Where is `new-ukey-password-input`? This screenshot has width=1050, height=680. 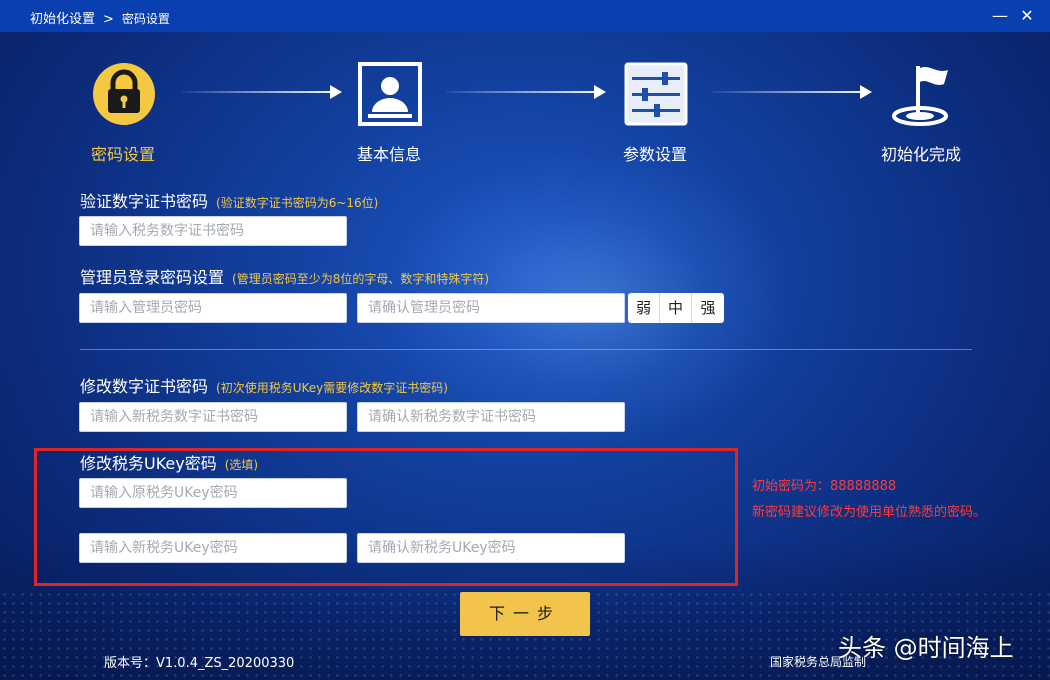 new-ukey-password-input is located at coordinates (213, 548).